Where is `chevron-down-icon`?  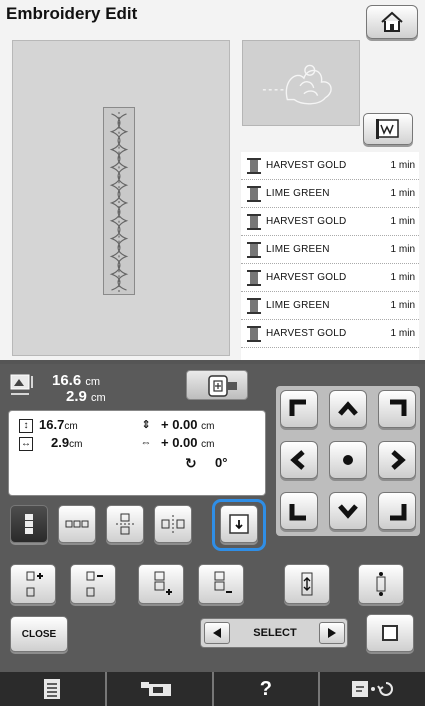
chevron-down-icon is located at coordinates (348, 511).